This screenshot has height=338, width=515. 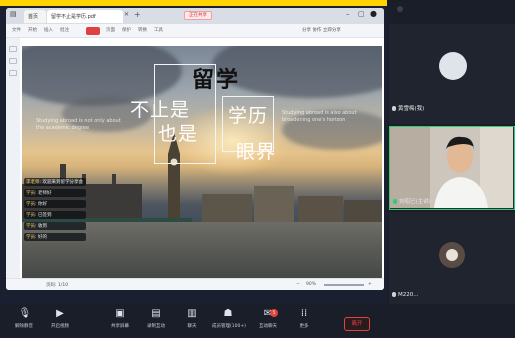 I want to click on slide-en-right-2: broadening one's horizon, so click(x=314, y=120).